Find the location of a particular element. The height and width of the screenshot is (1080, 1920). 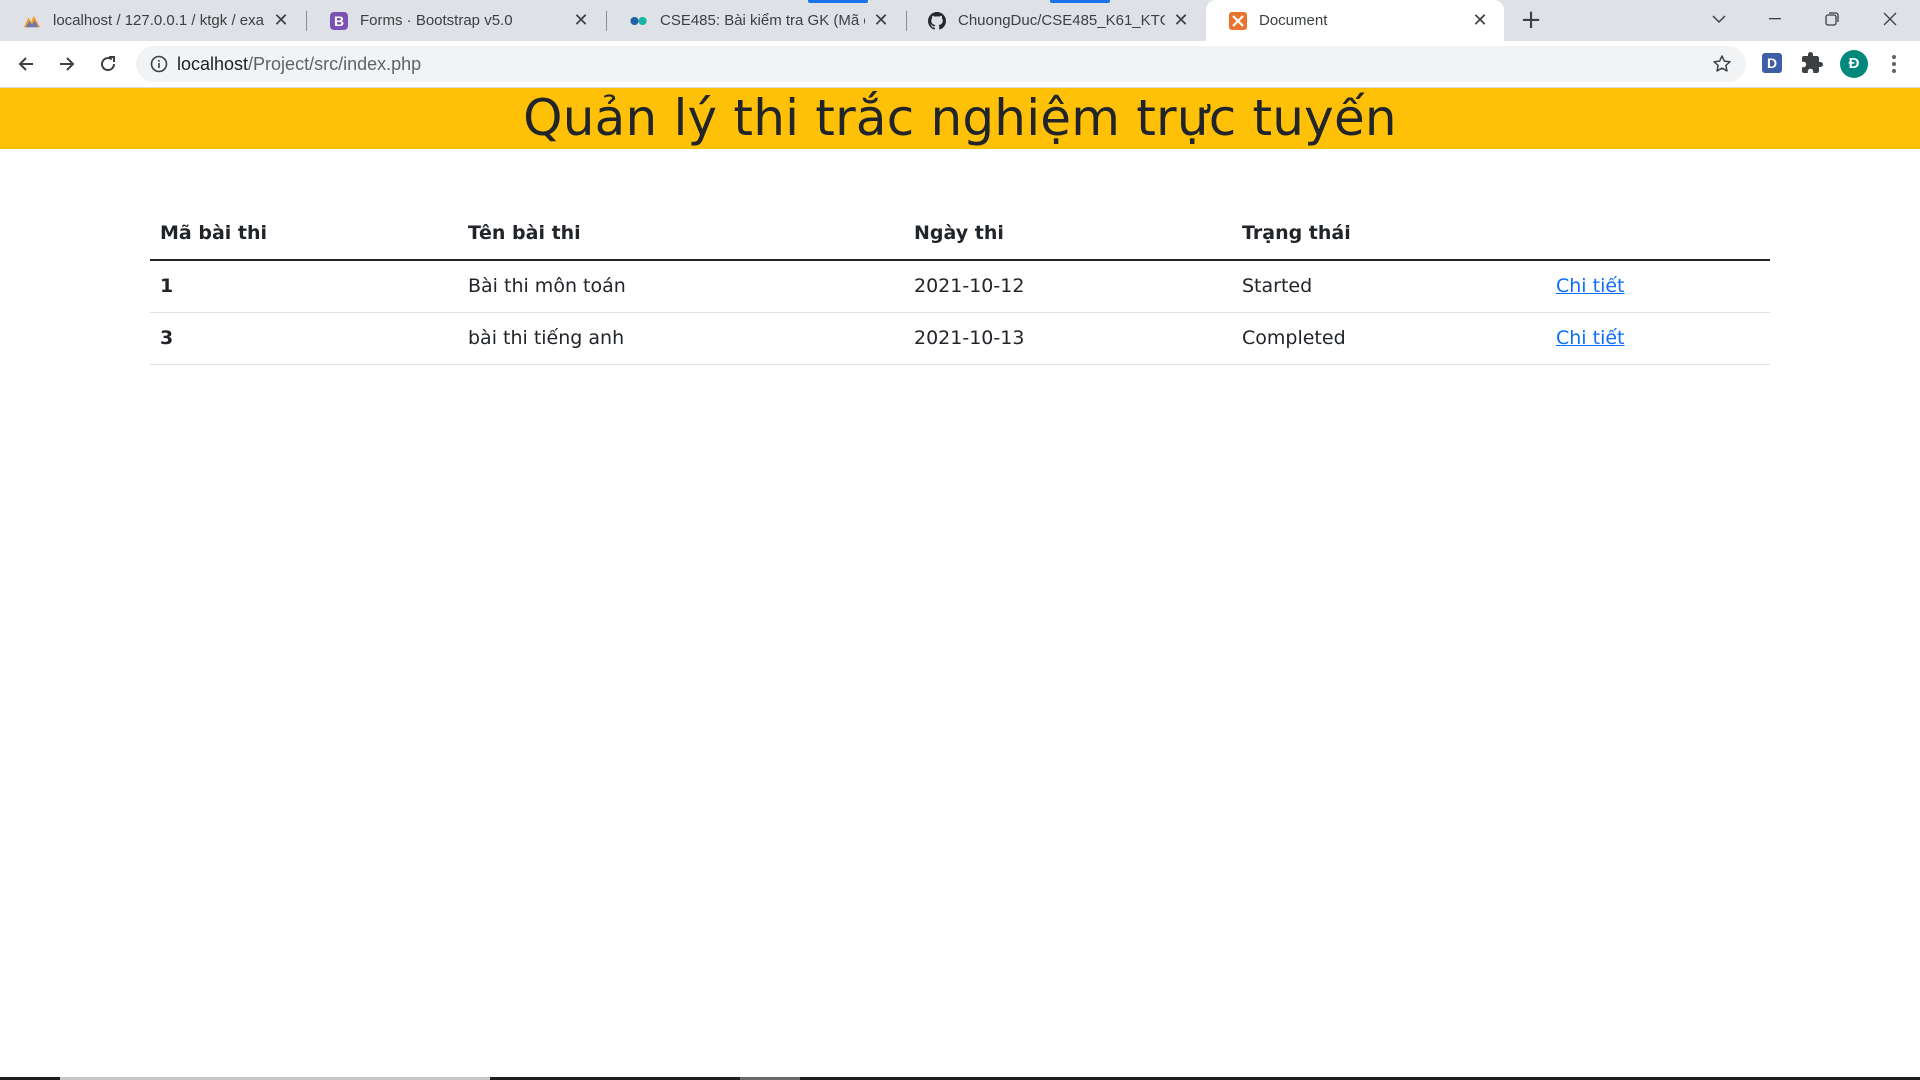

page-title: Quản lý thi trắc nghiệm trực tuyến is located at coordinates (960, 118).